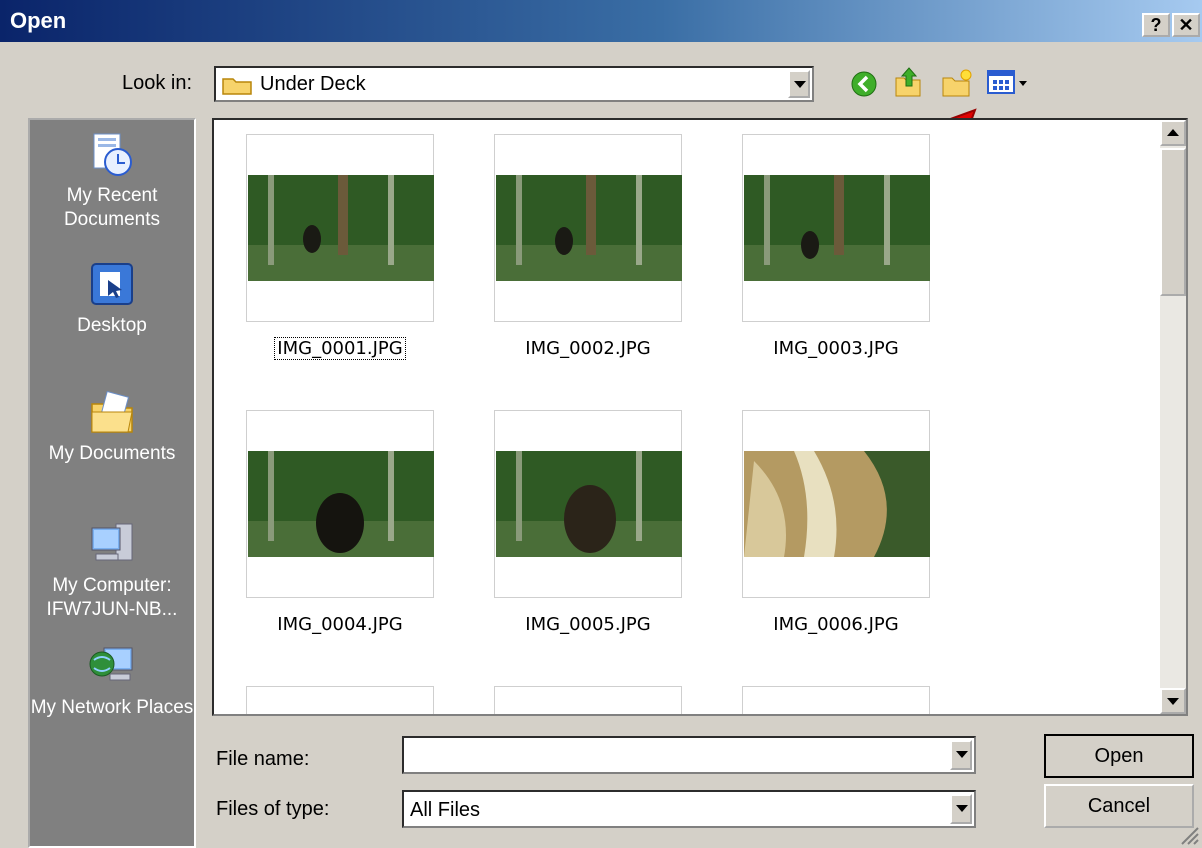 This screenshot has height=848, width=1202. Describe the element at coordinates (1009, 83) in the screenshot. I see `views-menu-icon` at that location.